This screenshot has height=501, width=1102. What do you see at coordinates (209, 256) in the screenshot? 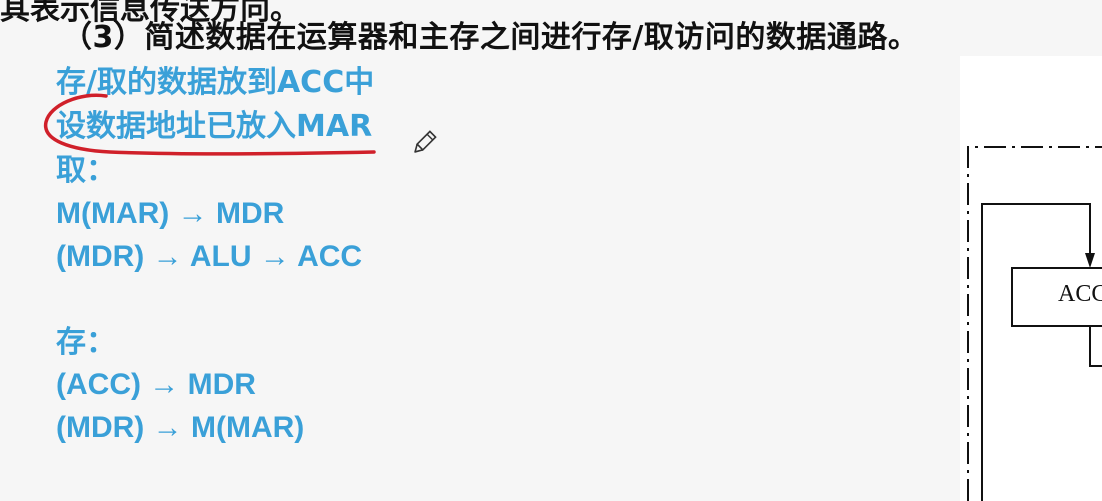
I see `fetch-step-2: (MDR) → ALU → ACC` at bounding box center [209, 256].